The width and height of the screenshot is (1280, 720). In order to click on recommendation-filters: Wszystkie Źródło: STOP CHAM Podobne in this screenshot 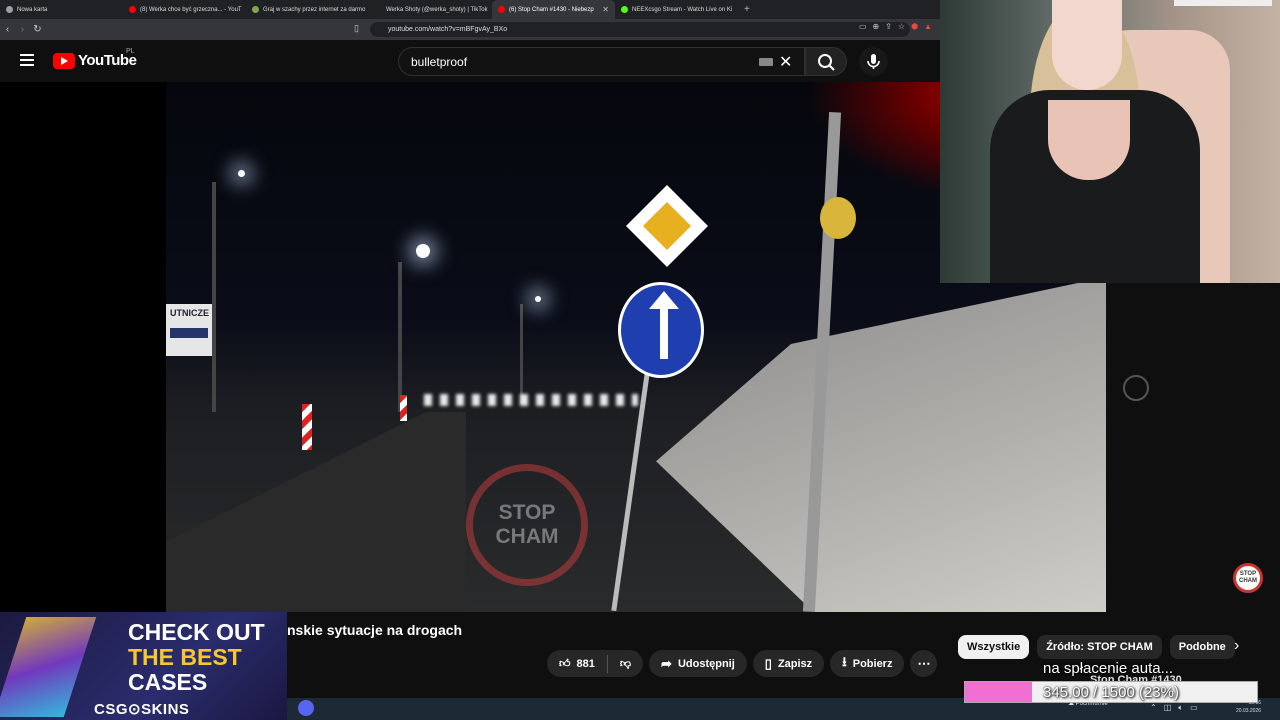, I will do `click(1096, 647)`.